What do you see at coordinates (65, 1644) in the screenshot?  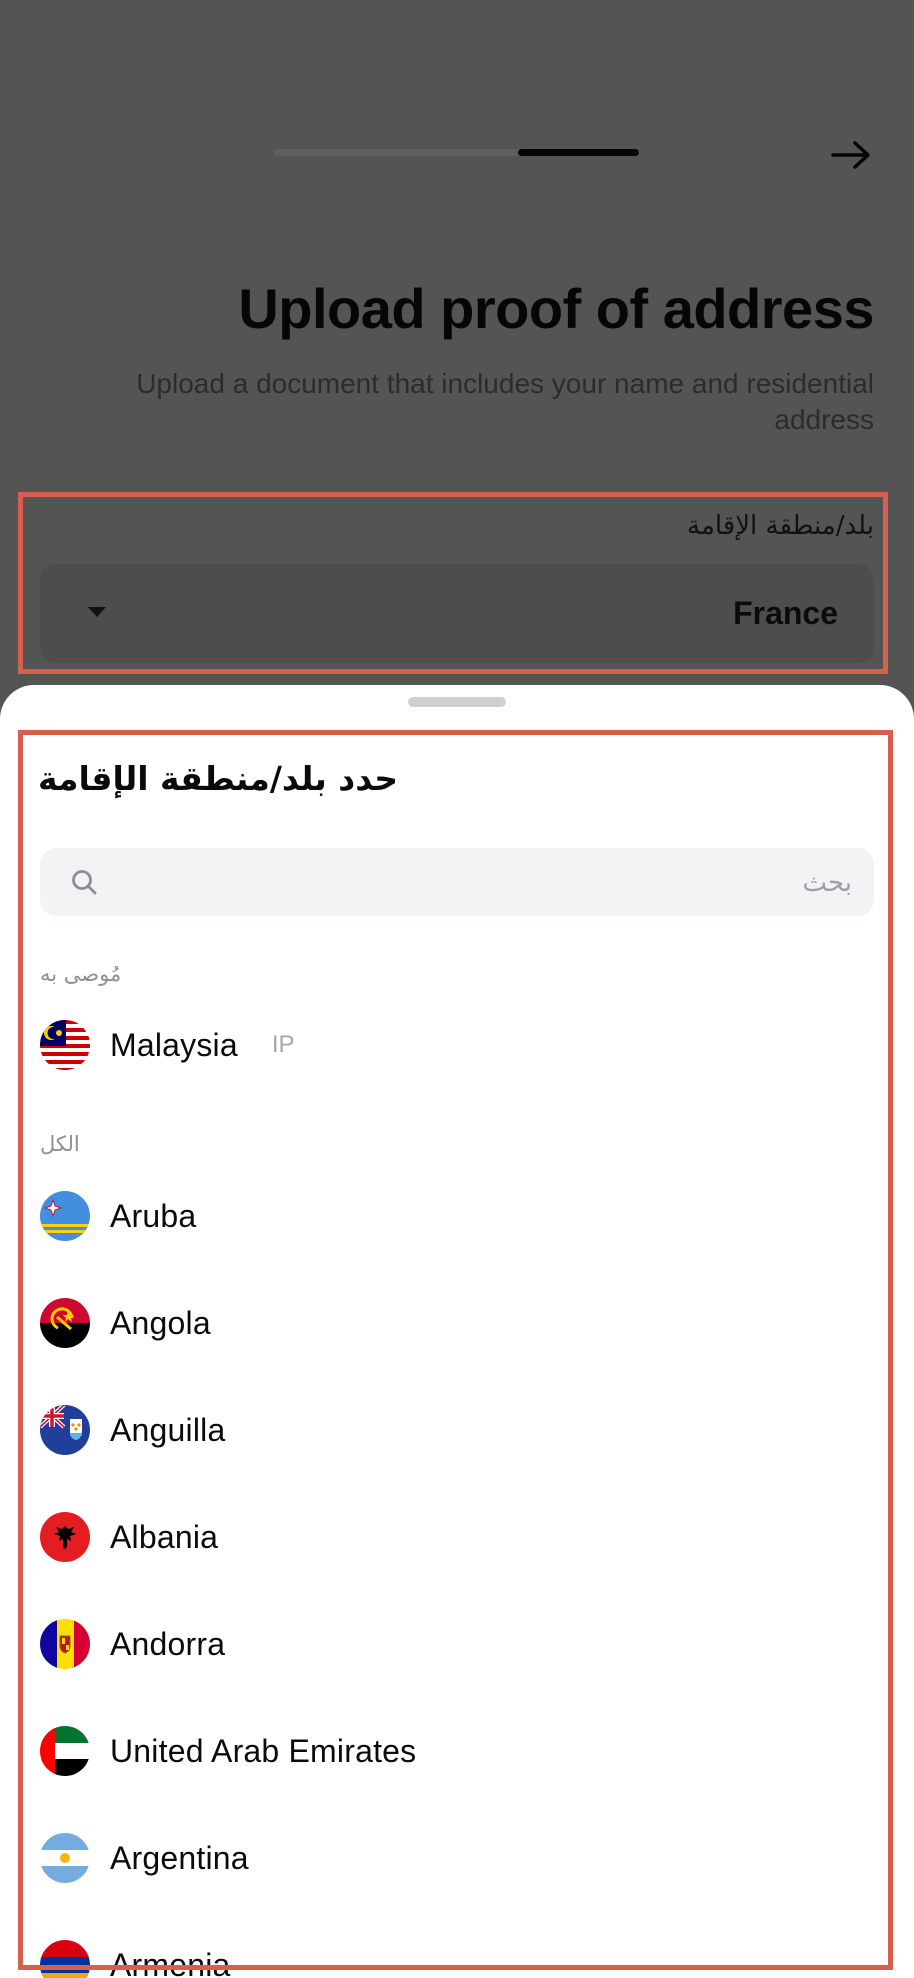 I see `andorra-flag-icon` at bounding box center [65, 1644].